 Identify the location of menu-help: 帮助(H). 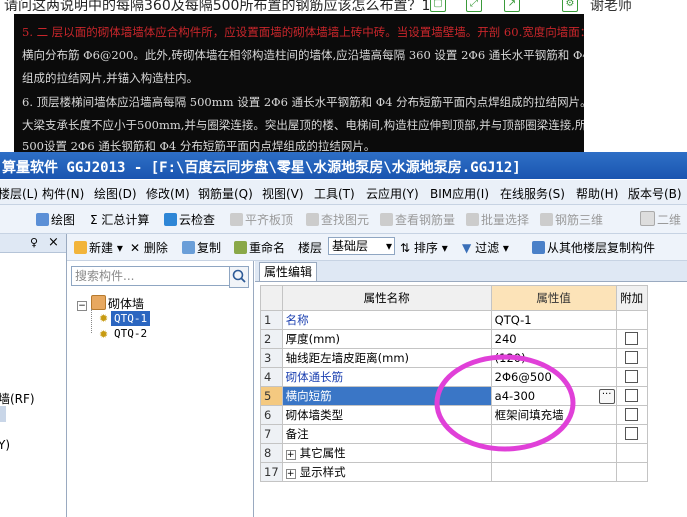
(597, 193).